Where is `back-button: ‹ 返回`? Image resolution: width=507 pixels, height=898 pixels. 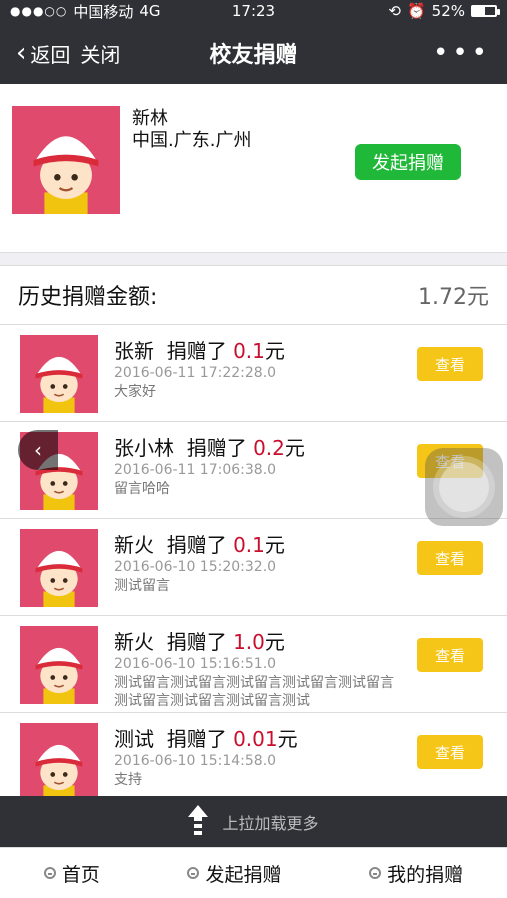
back-button: ‹ 返回 is located at coordinates (43, 53).